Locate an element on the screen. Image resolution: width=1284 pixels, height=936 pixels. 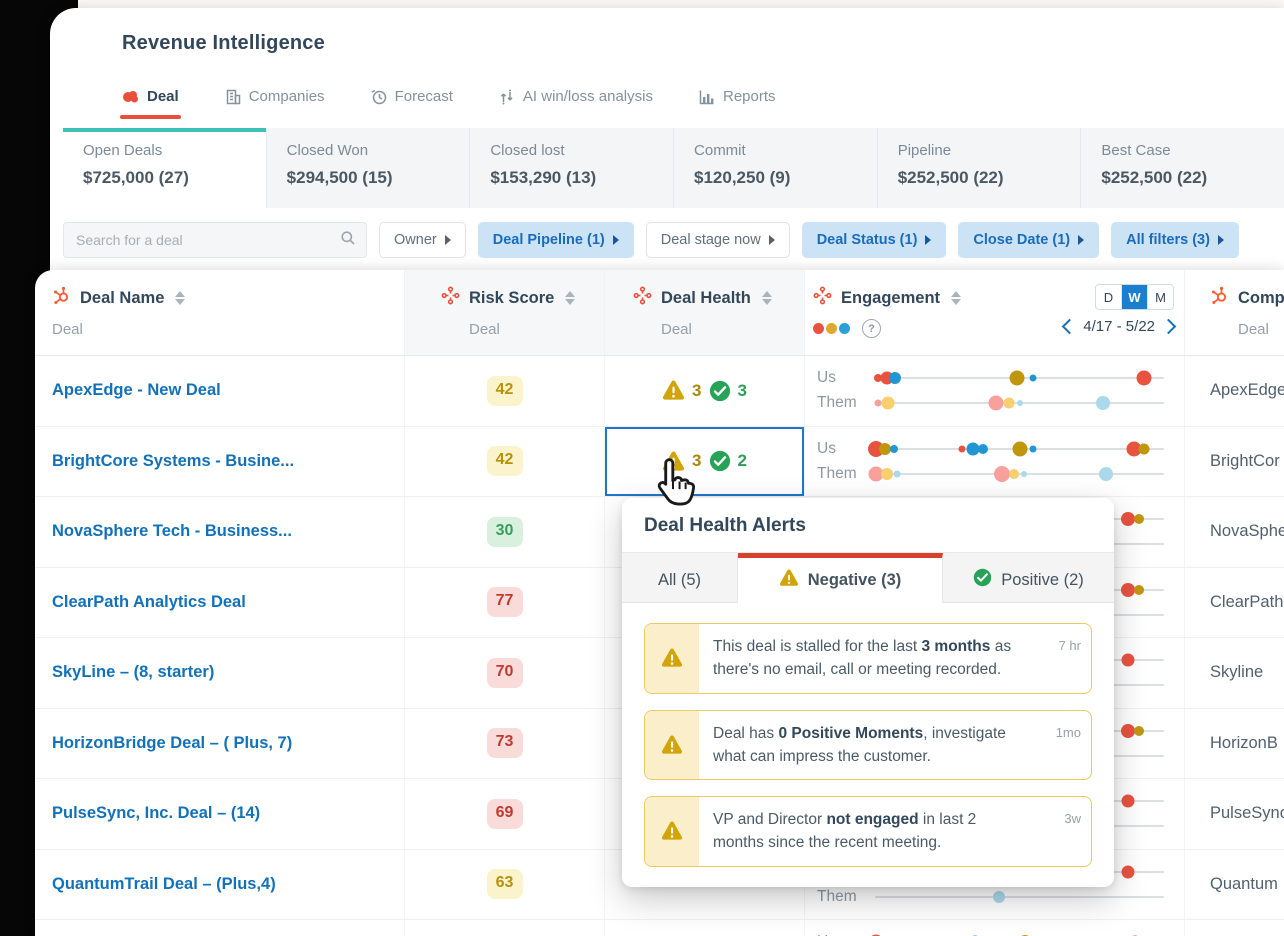
deal-pipeline-filter: Deal Pipeline (1) is located at coordinates (555, 240).